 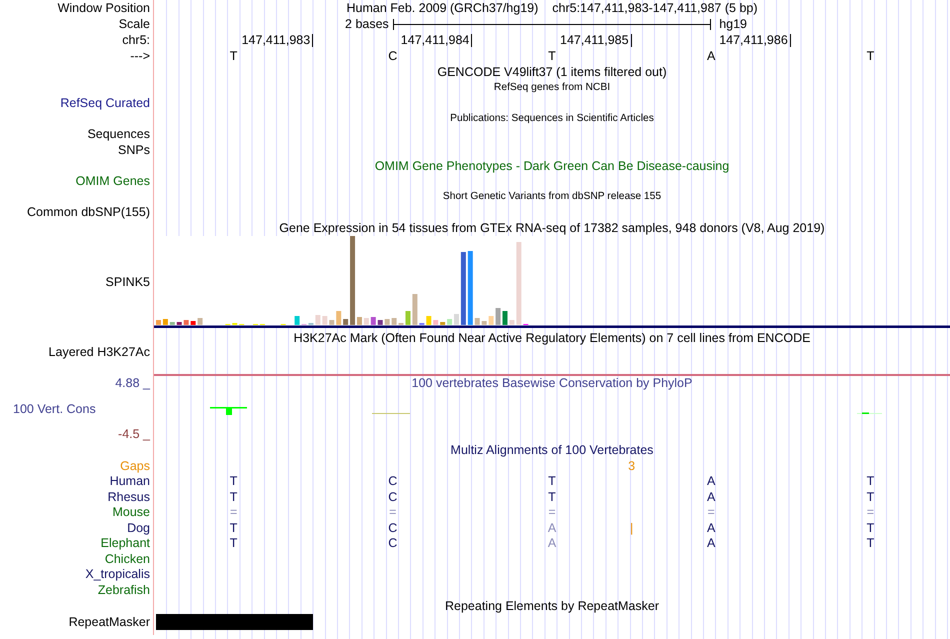 What do you see at coordinates (138, 527) in the screenshot?
I see `species-label: Dog` at bounding box center [138, 527].